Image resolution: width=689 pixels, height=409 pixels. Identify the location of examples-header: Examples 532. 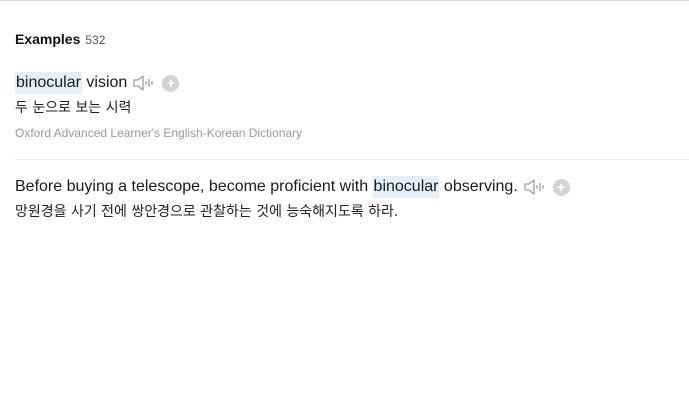
(60, 39).